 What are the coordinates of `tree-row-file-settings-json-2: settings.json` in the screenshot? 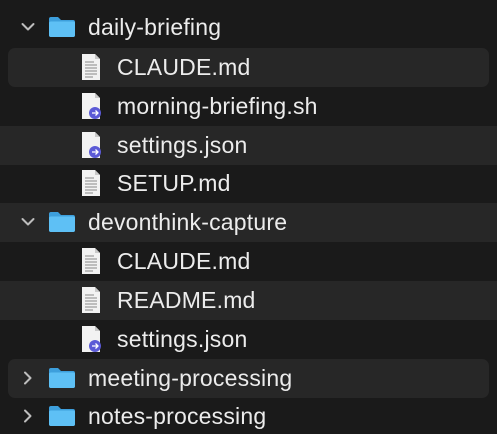 It's located at (248, 339).